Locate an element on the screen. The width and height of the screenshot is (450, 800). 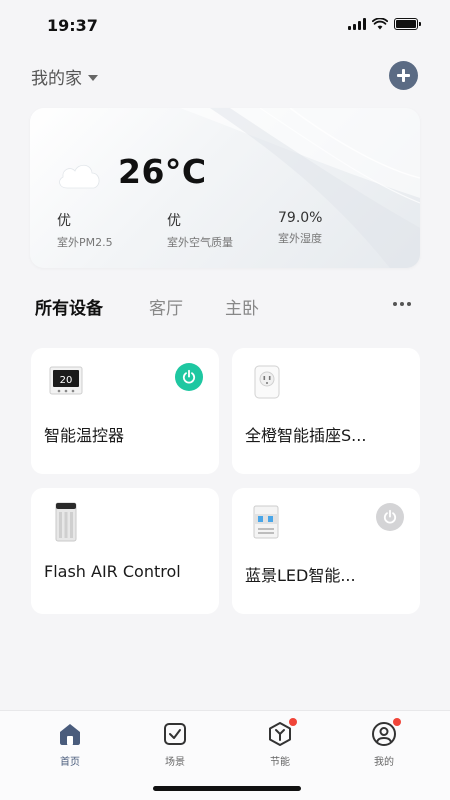
metric-label: 室外湿度 is located at coordinates (300, 238).